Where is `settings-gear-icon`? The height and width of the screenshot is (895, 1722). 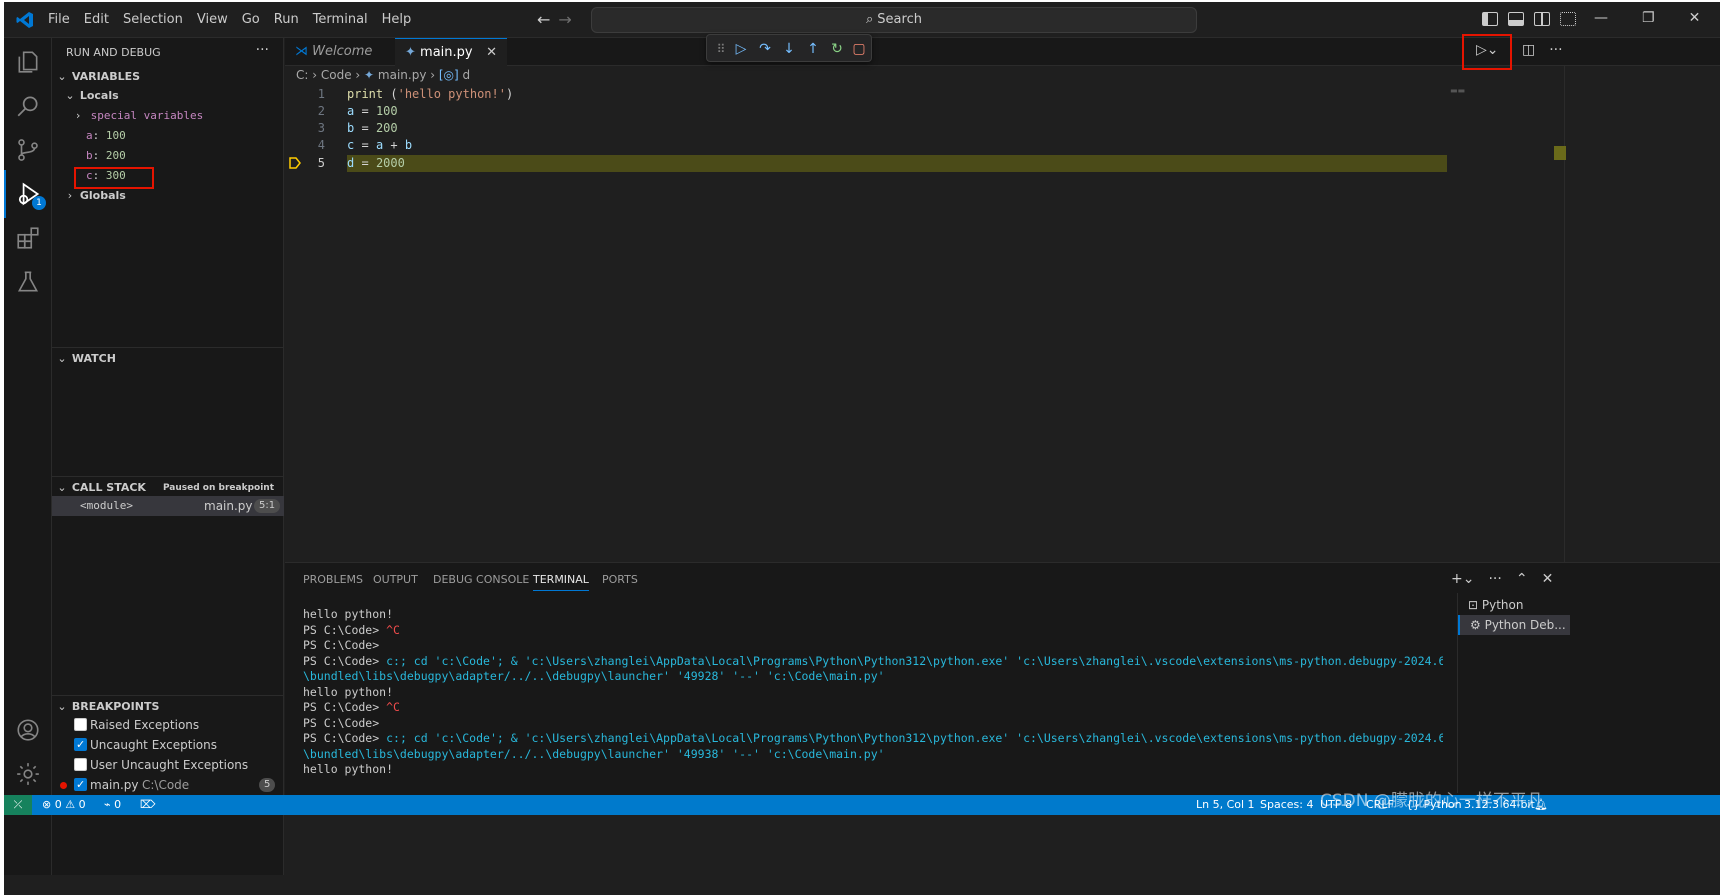
settings-gear-icon is located at coordinates (28, 774).